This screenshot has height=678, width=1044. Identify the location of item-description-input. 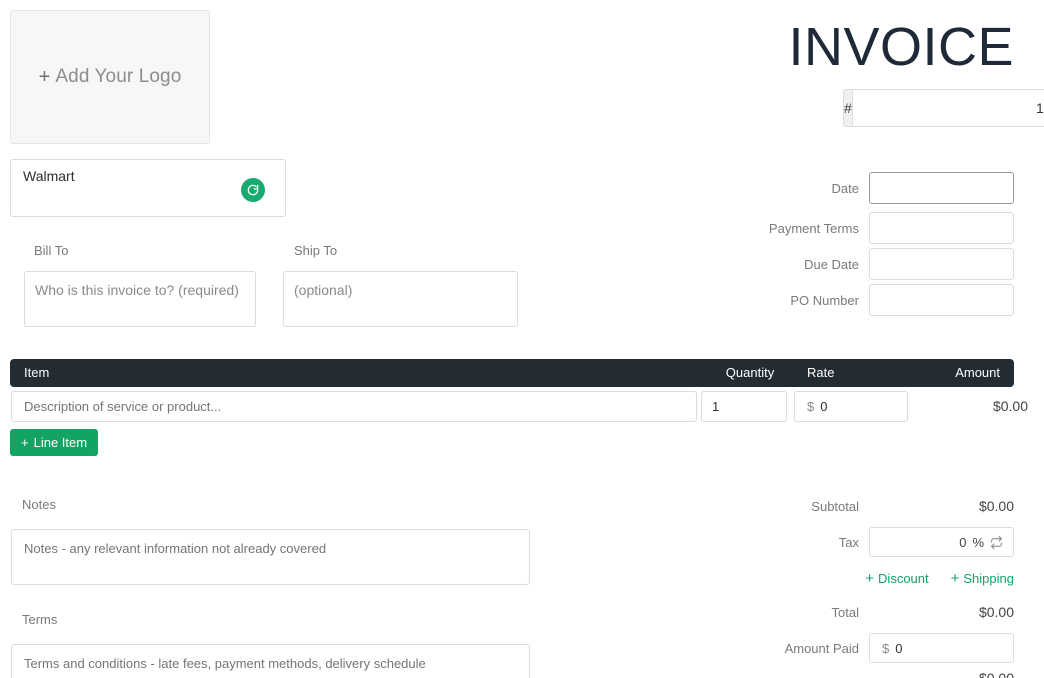
(354, 406).